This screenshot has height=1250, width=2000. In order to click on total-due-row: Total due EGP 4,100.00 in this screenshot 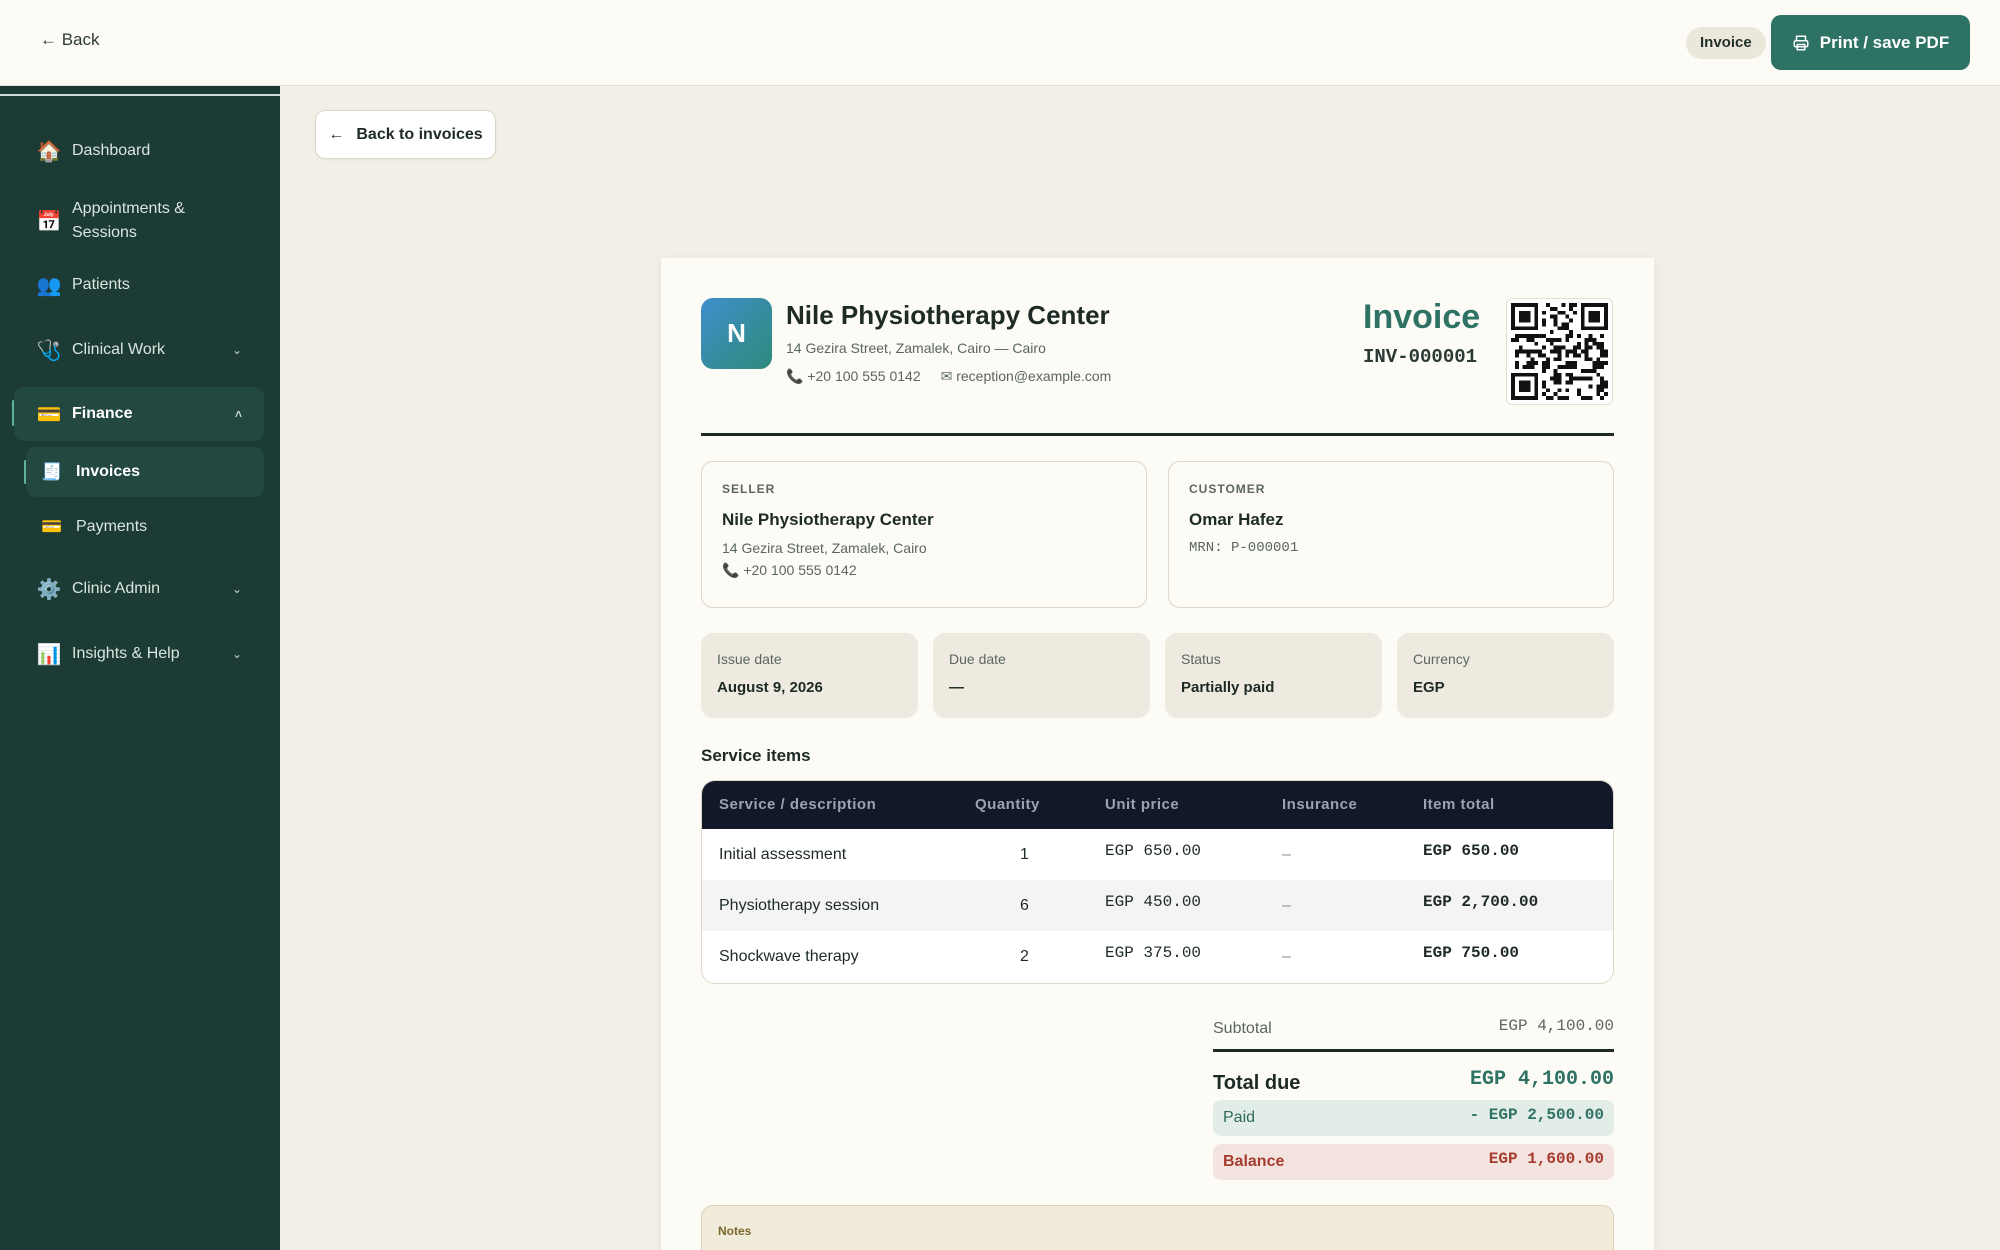, I will do `click(1413, 1082)`.